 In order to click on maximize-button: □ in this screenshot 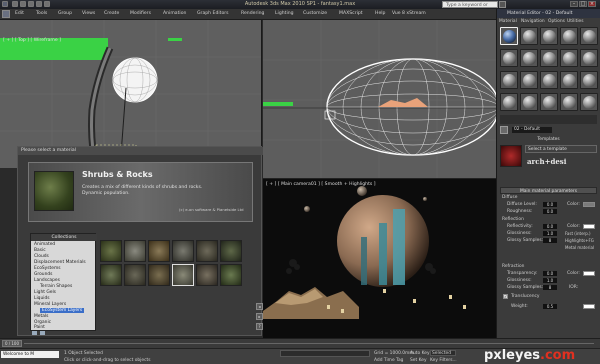, I will do `click(583, 4)`.